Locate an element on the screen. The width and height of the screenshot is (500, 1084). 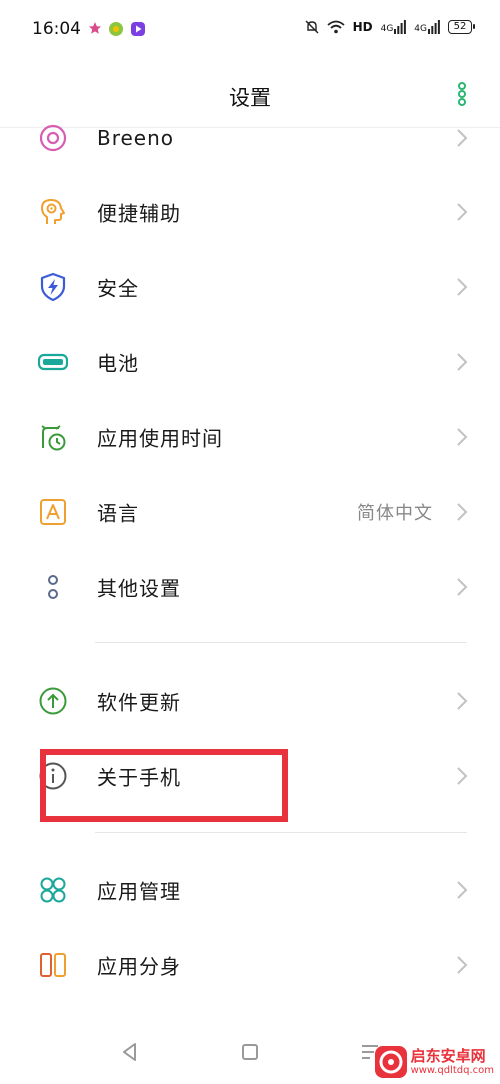
status-bar: 16:04 HD 4G 4G 52 is located at coordinates (250, 30).